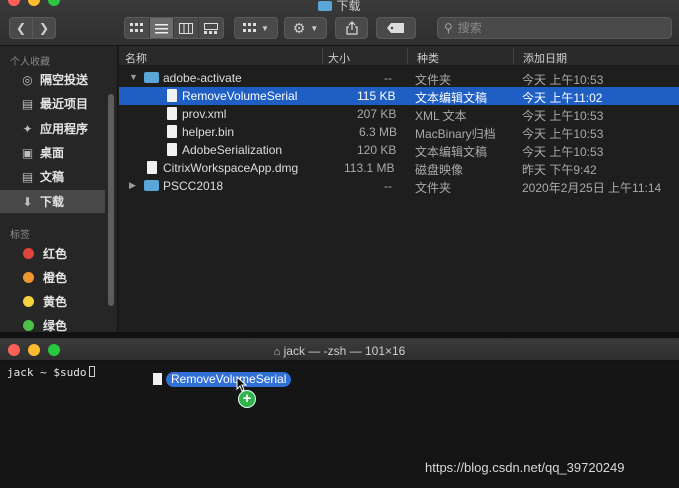 Image resolution: width=679 pixels, height=488 pixels. I want to click on list-item-adobe-activate: ▼ adobe-activate -- 文件夹 今天 上午10:53, so click(399, 78).